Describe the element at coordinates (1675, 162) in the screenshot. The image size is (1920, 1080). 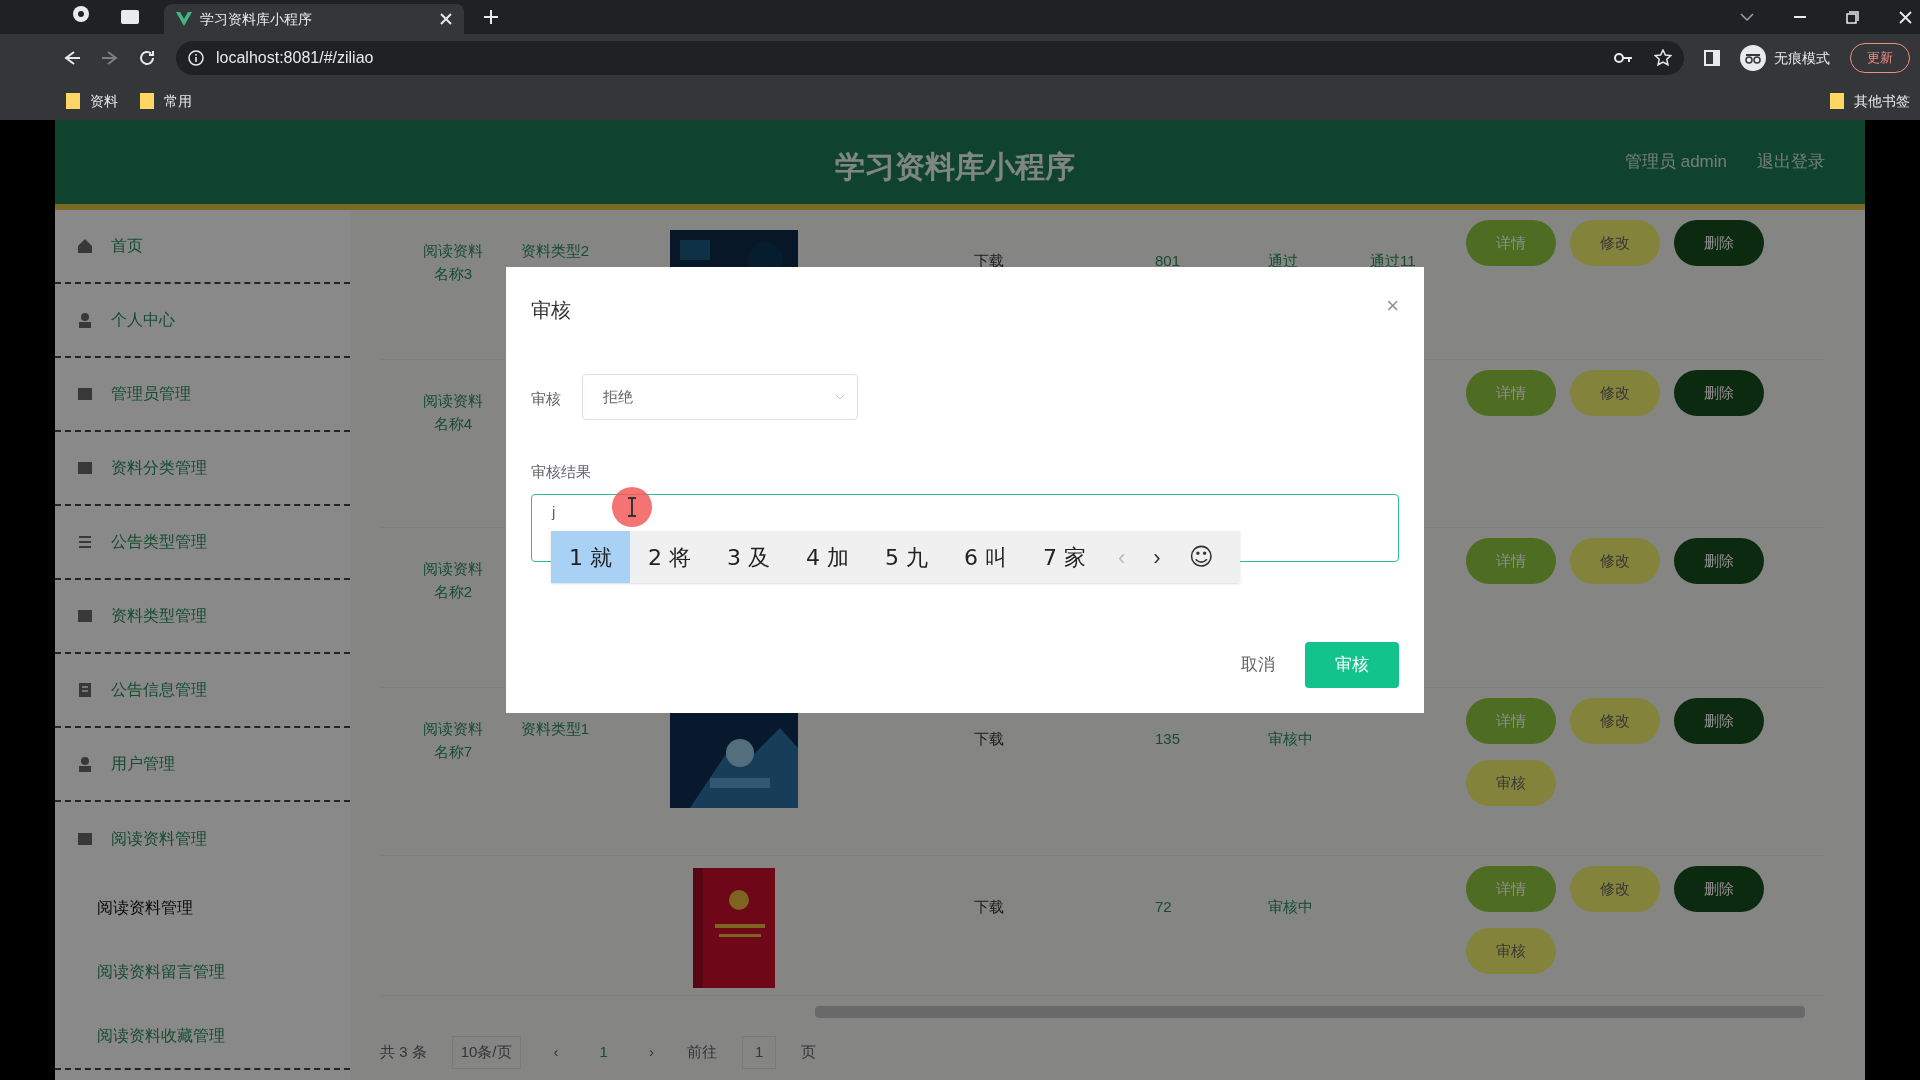
I see `admin-label: 管理员 admin` at that location.